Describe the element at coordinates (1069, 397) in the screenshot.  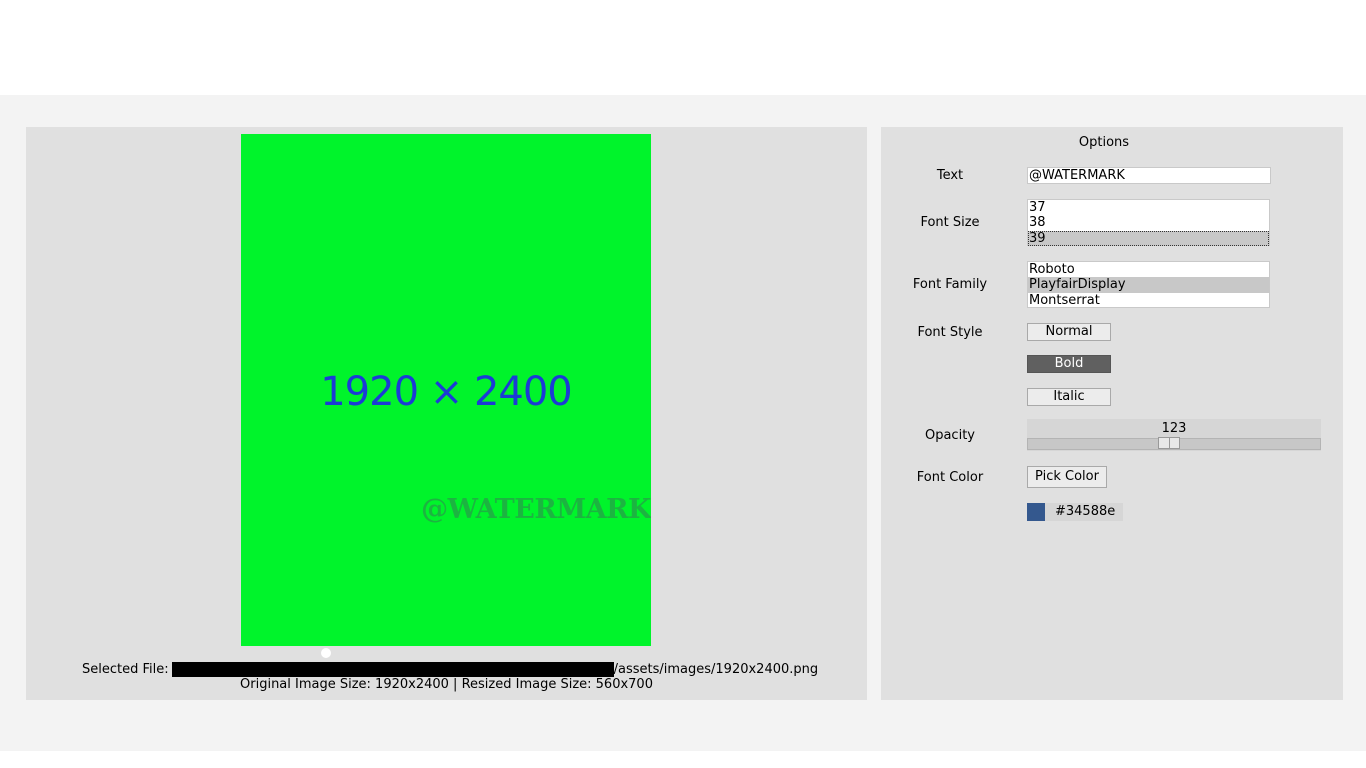
I see `style-italic-button: Italic` at that location.